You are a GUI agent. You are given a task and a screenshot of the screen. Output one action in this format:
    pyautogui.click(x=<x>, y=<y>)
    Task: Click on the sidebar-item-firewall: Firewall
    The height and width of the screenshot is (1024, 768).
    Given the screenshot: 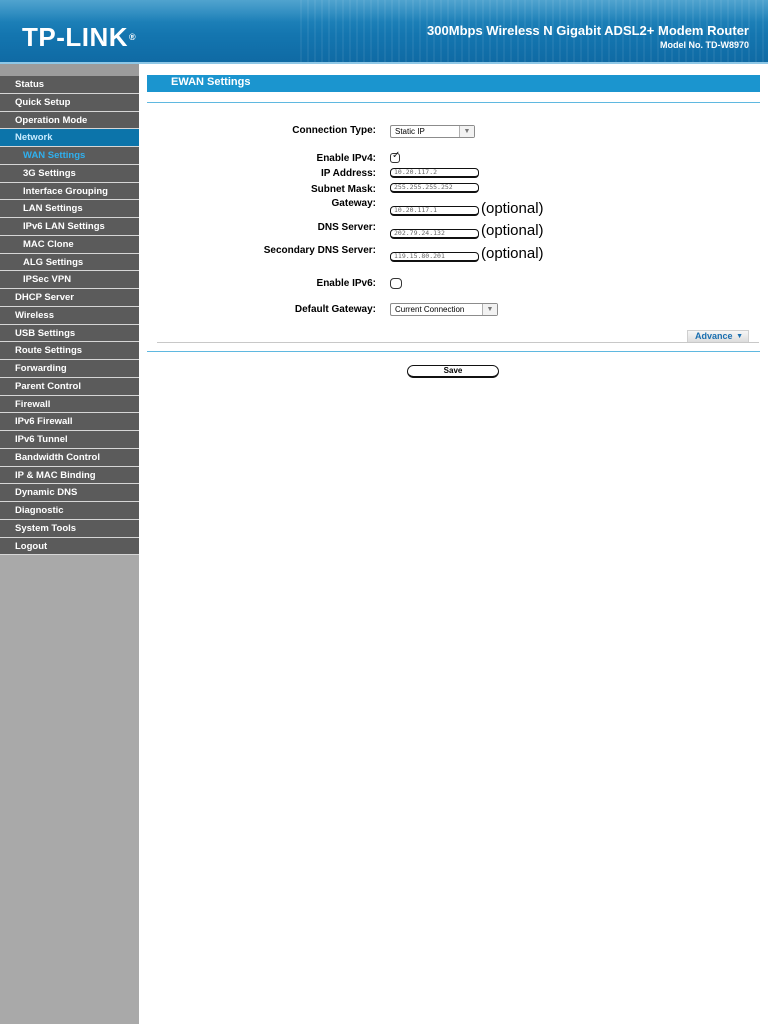 What is the action you would take?
    pyautogui.click(x=69, y=404)
    